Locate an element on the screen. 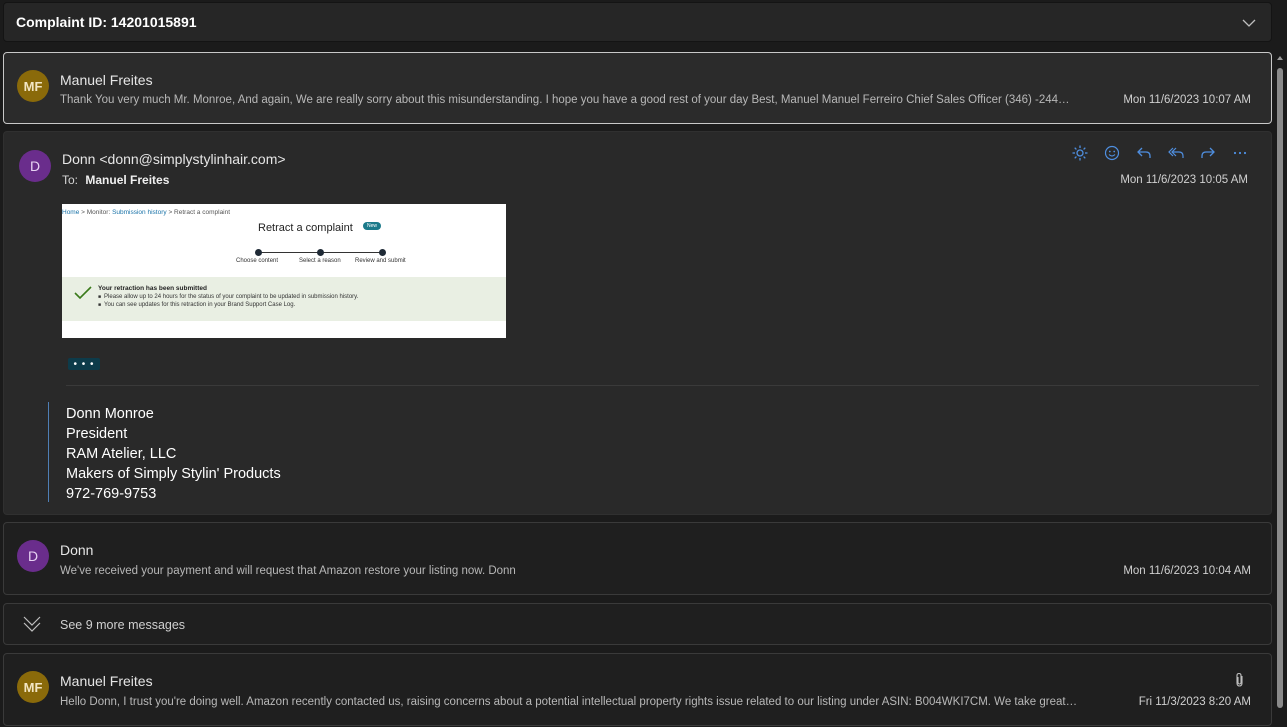 This screenshot has width=1287, height=727. double-chevron-down-icon is located at coordinates (32, 624).